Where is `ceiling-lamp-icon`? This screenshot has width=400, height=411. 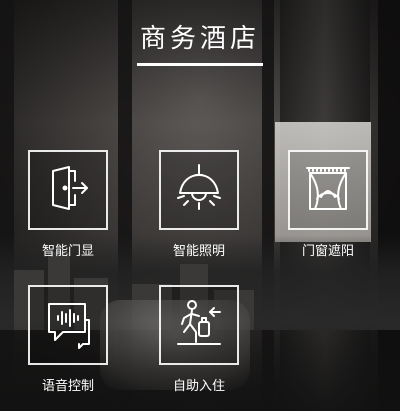
ceiling-lamp-icon is located at coordinates (199, 190).